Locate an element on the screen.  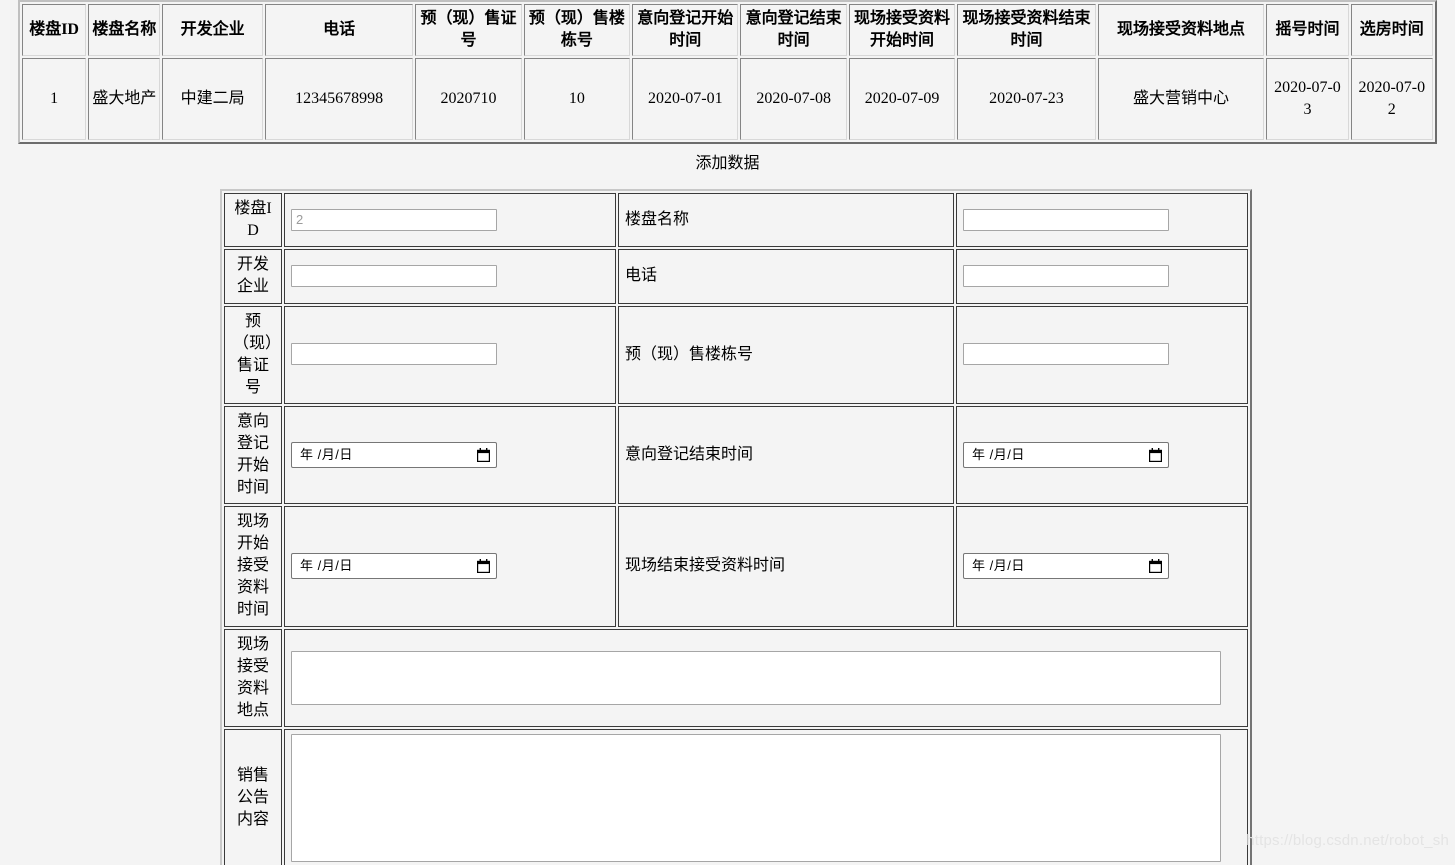
label-developer: 开发企业 is located at coordinates (253, 276).